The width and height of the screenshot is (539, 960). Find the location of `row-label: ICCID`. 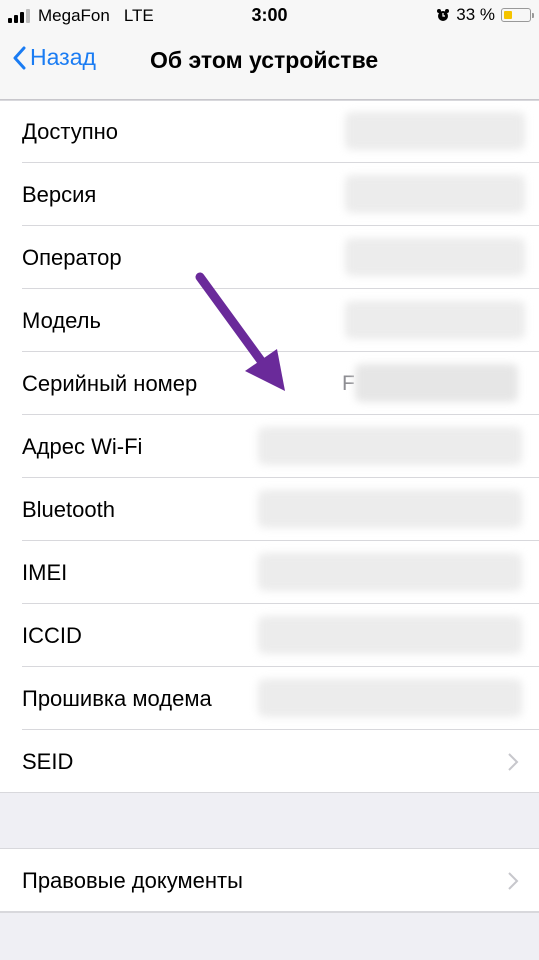

row-label: ICCID is located at coordinates (52, 635).